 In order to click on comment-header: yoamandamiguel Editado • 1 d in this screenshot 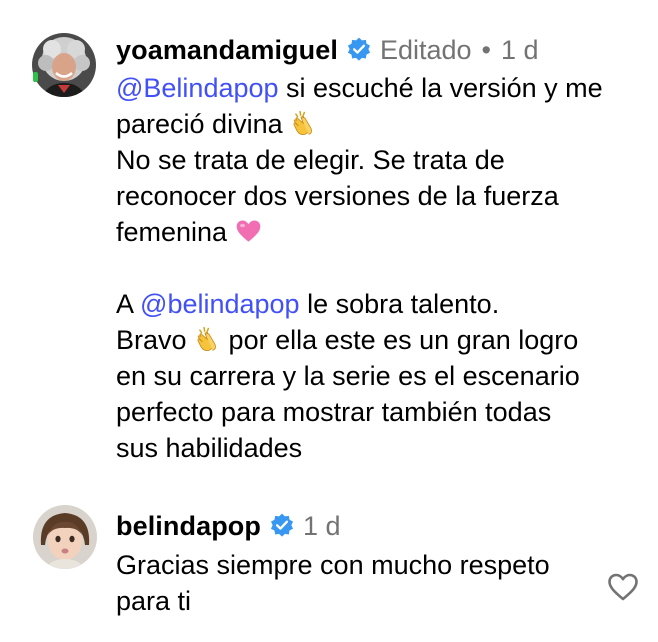, I will do `click(327, 50)`.